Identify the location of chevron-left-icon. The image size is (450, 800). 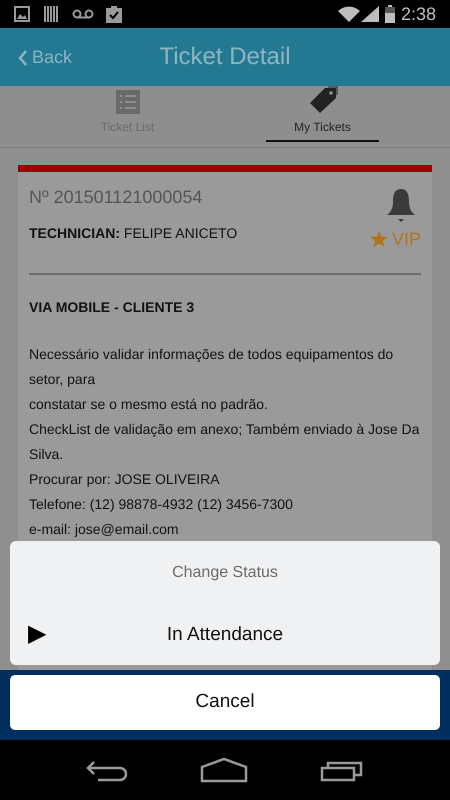
(23, 58).